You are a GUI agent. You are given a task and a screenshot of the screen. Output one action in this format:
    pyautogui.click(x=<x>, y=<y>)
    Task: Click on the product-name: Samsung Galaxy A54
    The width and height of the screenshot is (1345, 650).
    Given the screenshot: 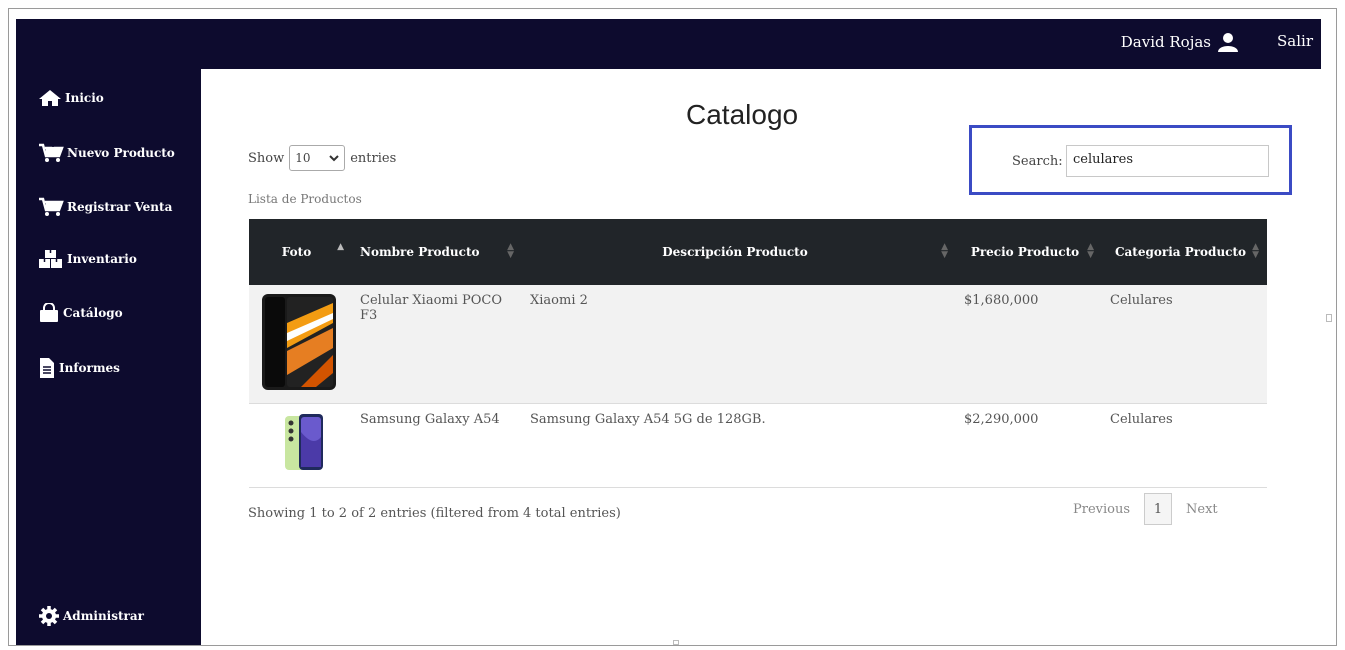 What is the action you would take?
    pyautogui.click(x=430, y=419)
    